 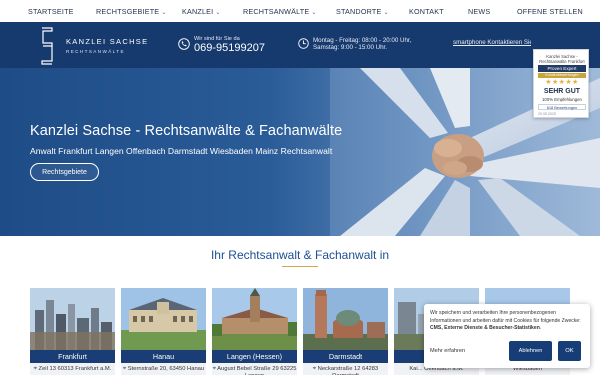 I want to click on logo-text: KANZLEI SACHSE RECHTSANWÄLTE, so click(x=107, y=45).